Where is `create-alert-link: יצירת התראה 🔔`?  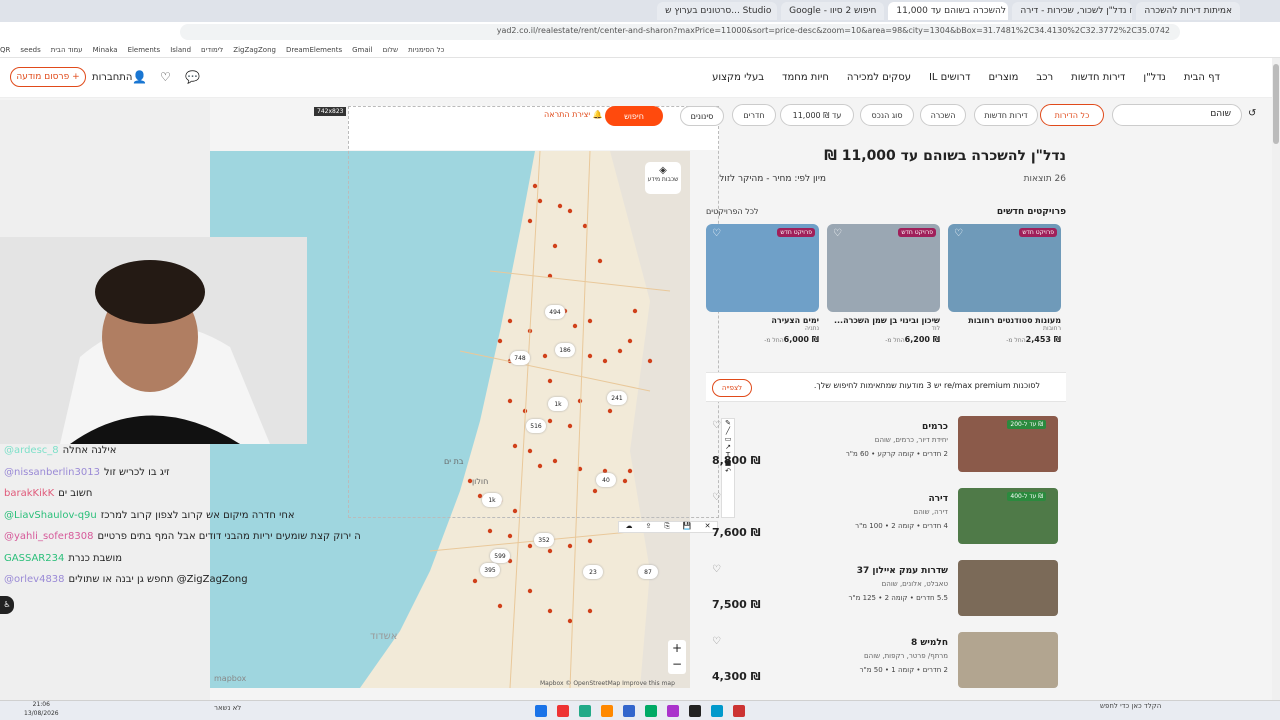
create-alert-link: יצירת התראה 🔔 is located at coordinates (573, 114).